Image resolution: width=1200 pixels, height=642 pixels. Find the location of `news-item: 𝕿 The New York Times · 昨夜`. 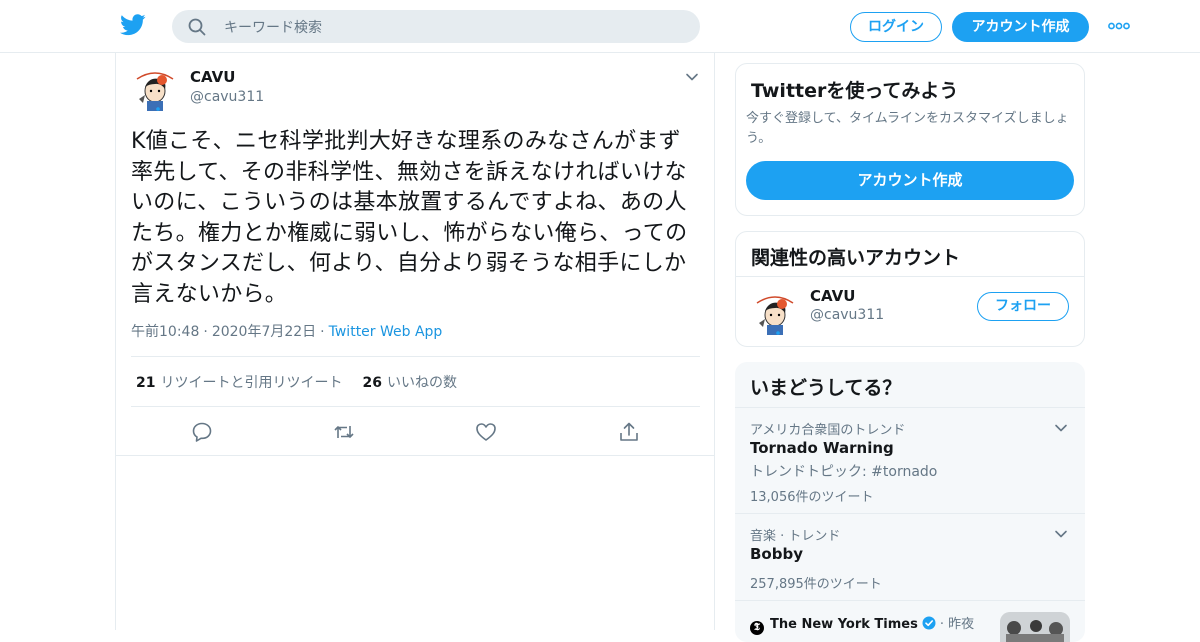

news-item: 𝕿 The New York Times · 昨夜 is located at coordinates (910, 621).